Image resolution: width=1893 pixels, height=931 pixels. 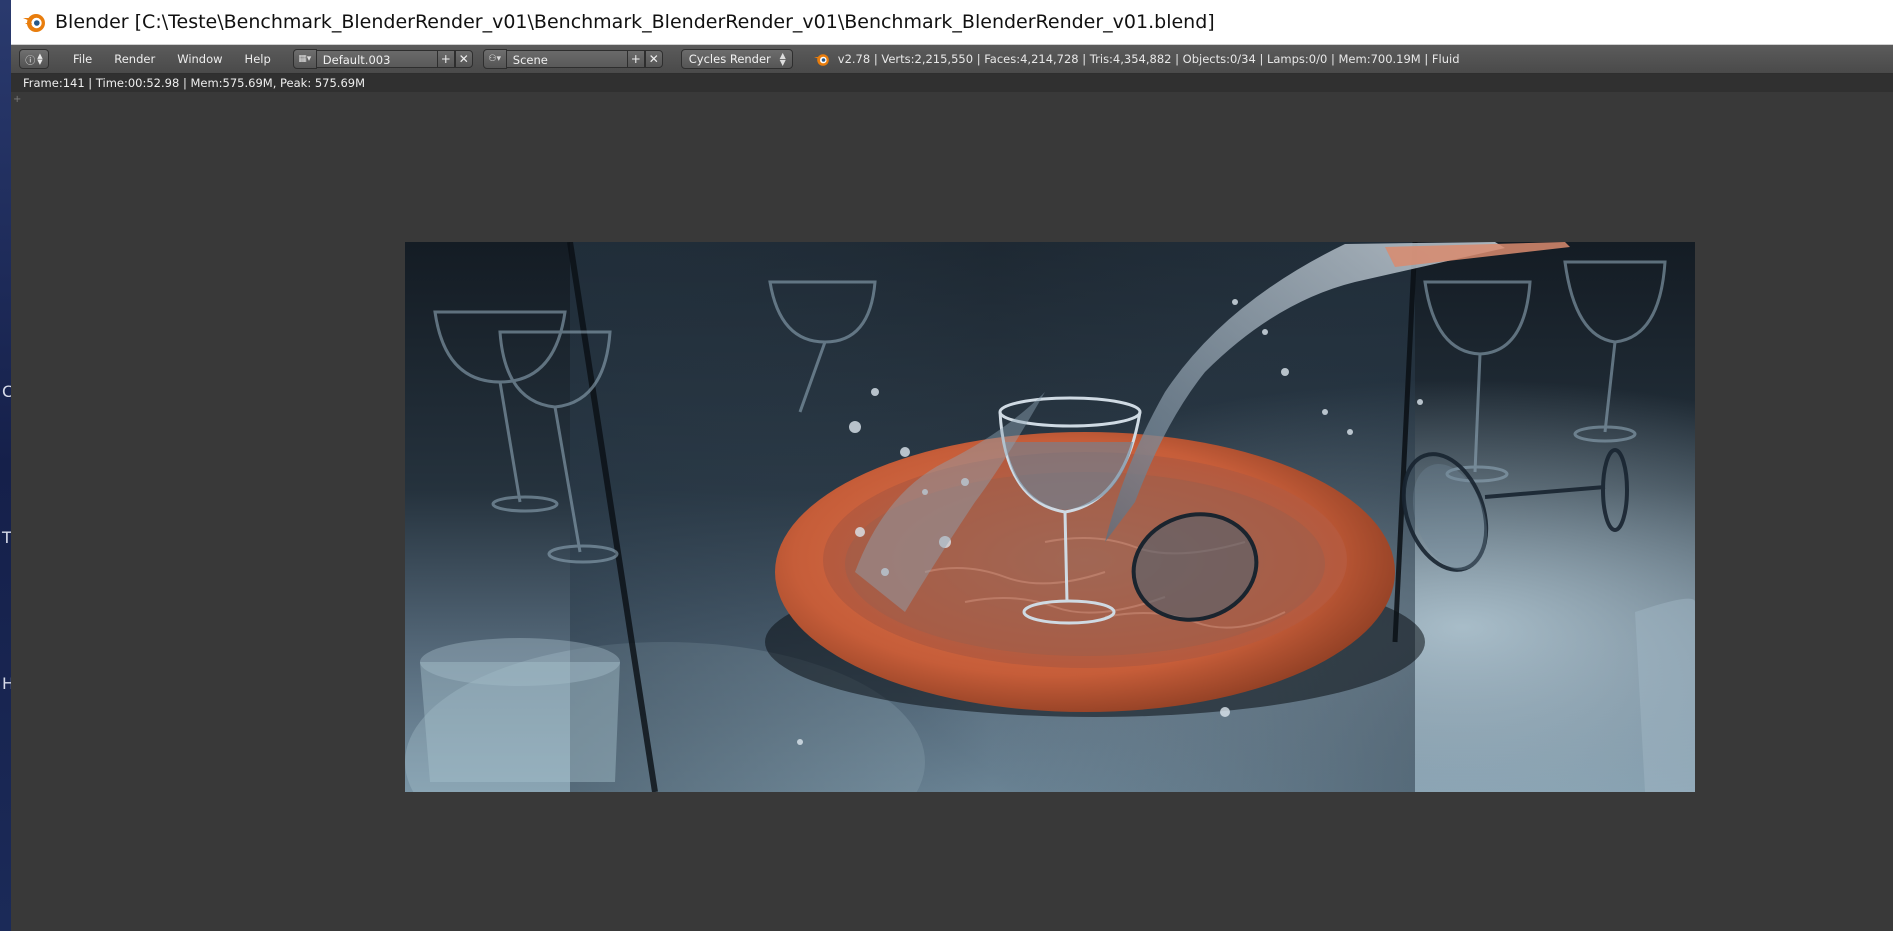 What do you see at coordinates (259, 59) in the screenshot?
I see `menu-help: Help` at bounding box center [259, 59].